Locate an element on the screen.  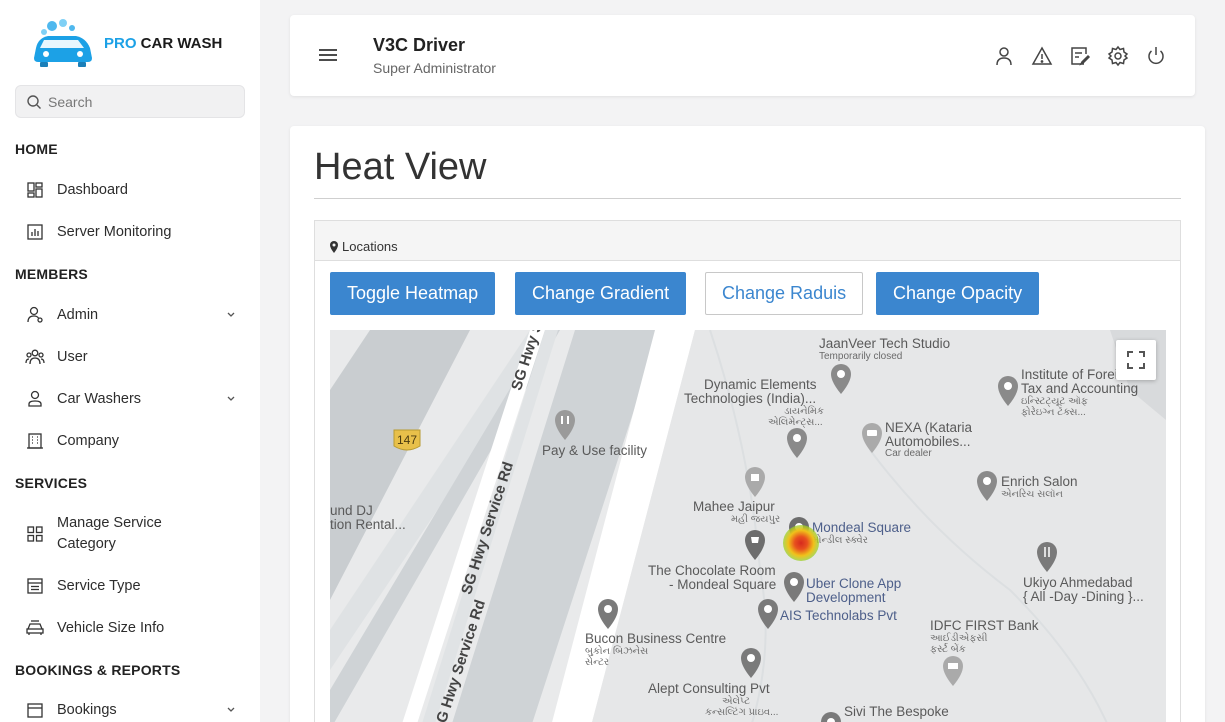
poi-label: Ukiyo Ahmedabad is located at coordinates (1078, 582).